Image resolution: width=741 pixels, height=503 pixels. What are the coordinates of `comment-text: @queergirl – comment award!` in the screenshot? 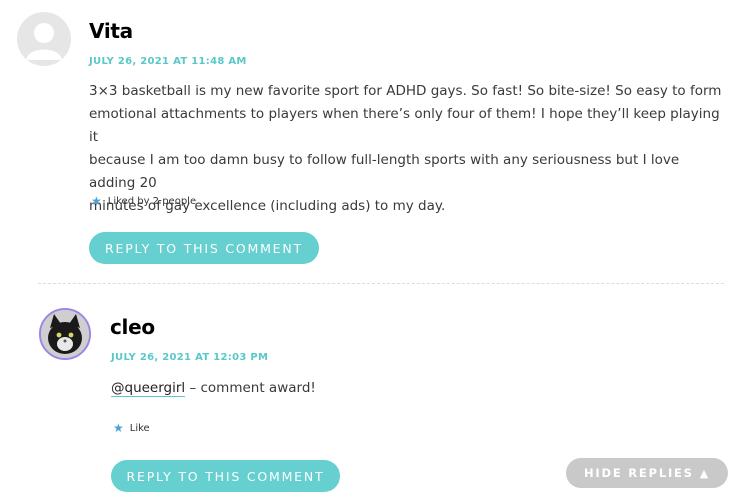 It's located at (391, 388).